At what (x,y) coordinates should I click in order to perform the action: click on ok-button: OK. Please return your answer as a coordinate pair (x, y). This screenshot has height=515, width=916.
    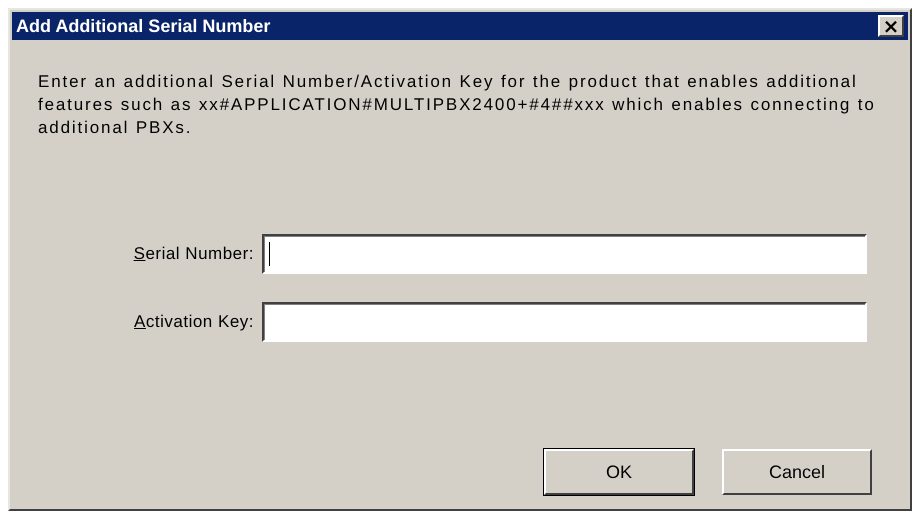
    Looking at the image, I should click on (619, 472).